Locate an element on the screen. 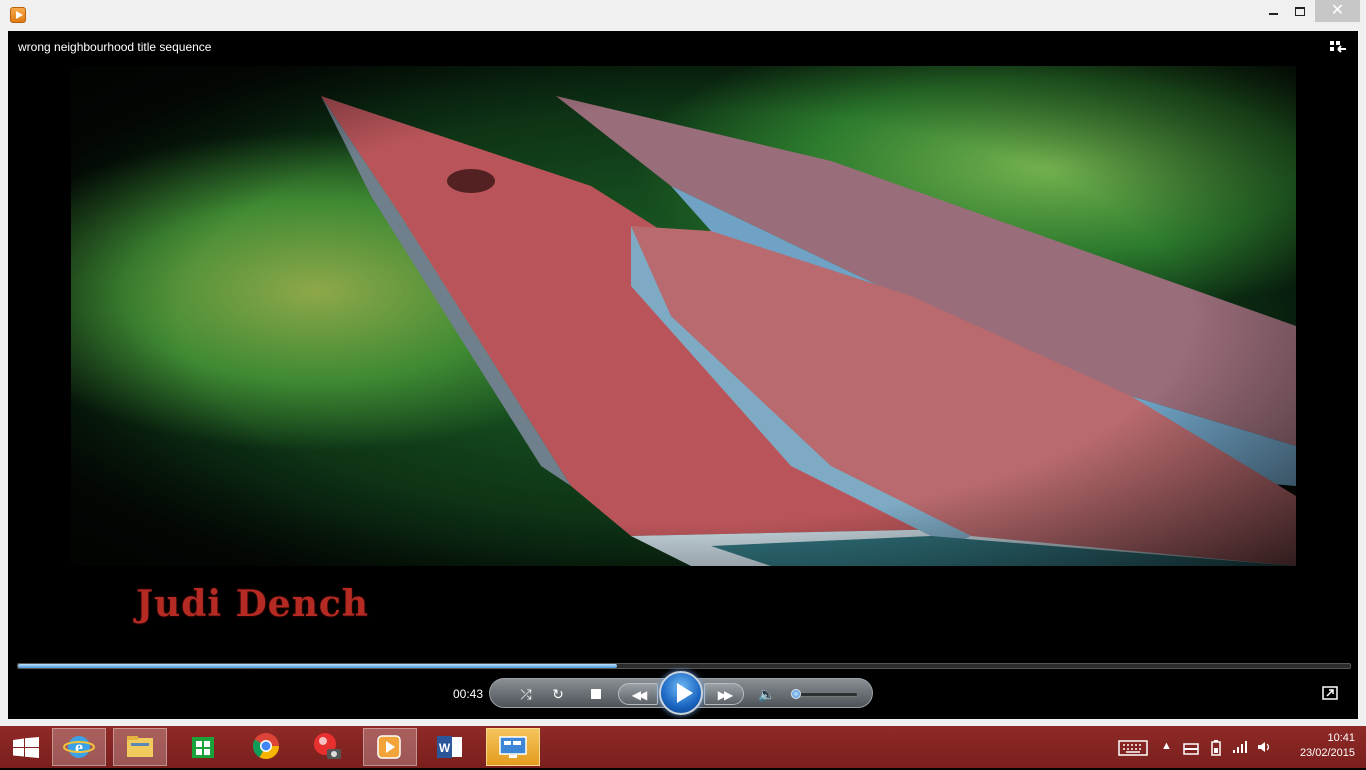 This screenshot has width=1366, height=770. next-icon: ▶▶ is located at coordinates (724, 694).